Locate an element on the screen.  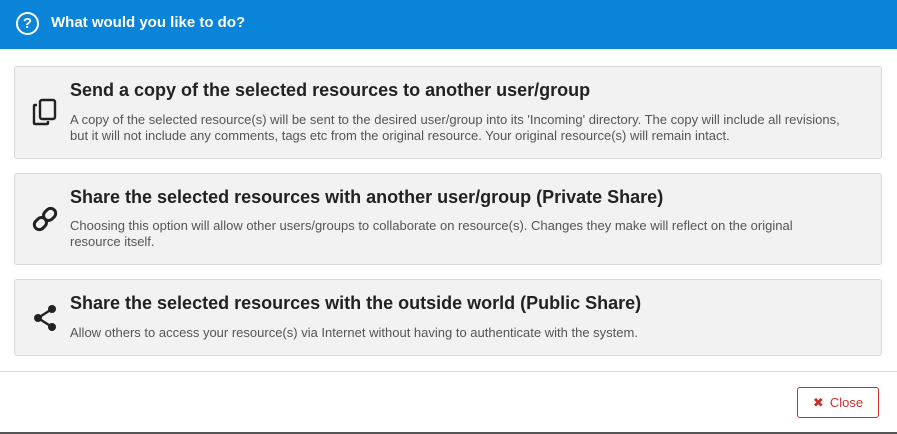
link-icon is located at coordinates (45, 219).